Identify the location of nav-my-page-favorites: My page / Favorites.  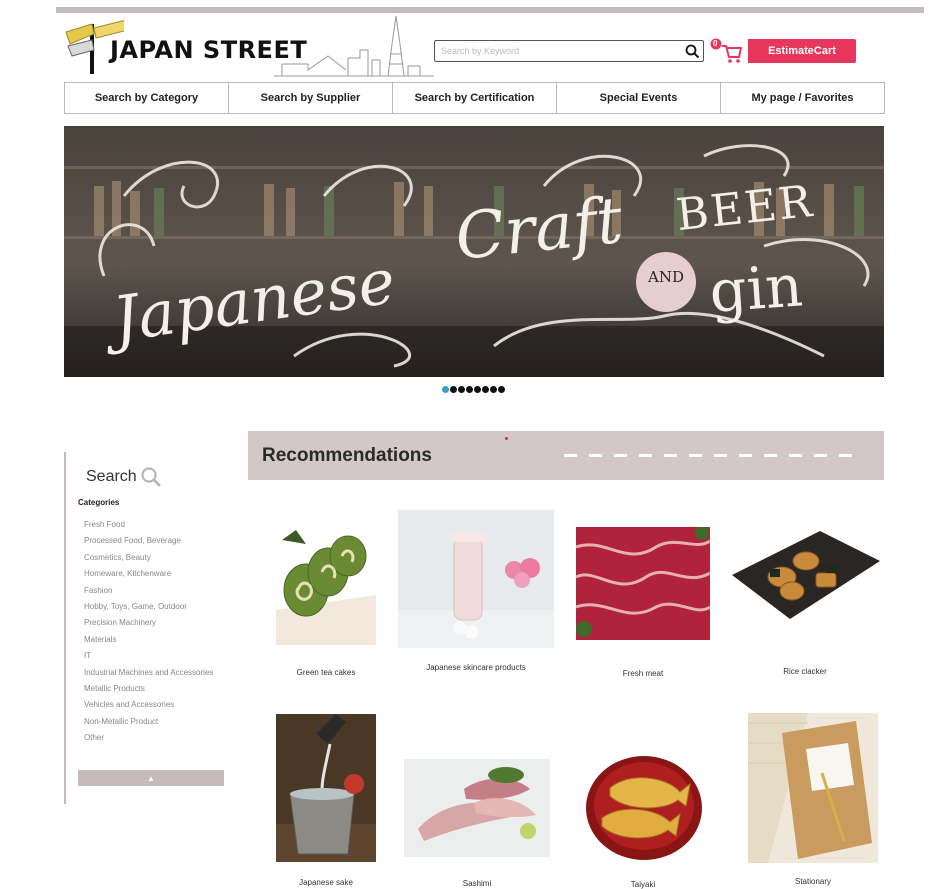
(802, 98).